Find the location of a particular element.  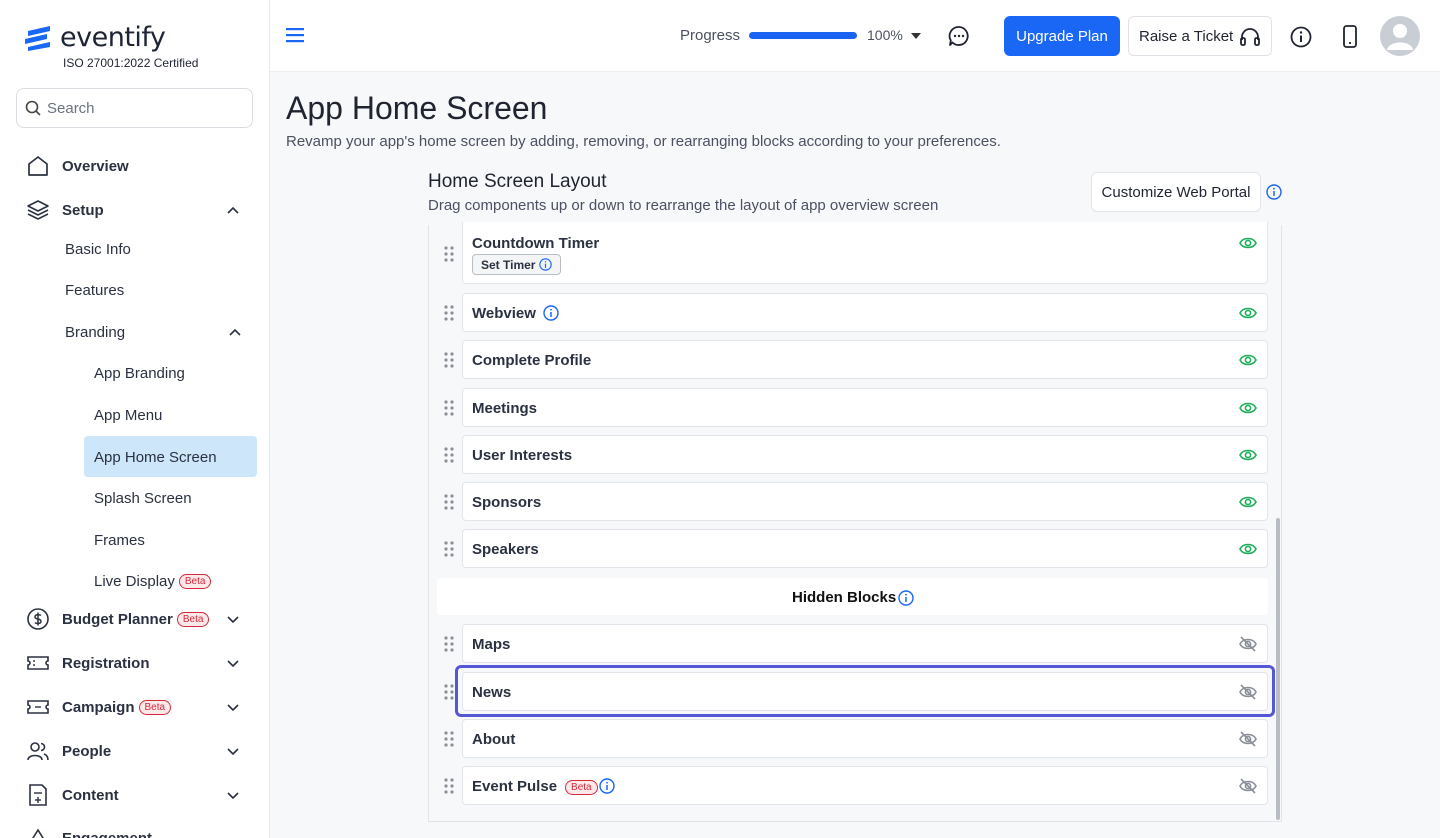

people-icon is located at coordinates (38, 751).